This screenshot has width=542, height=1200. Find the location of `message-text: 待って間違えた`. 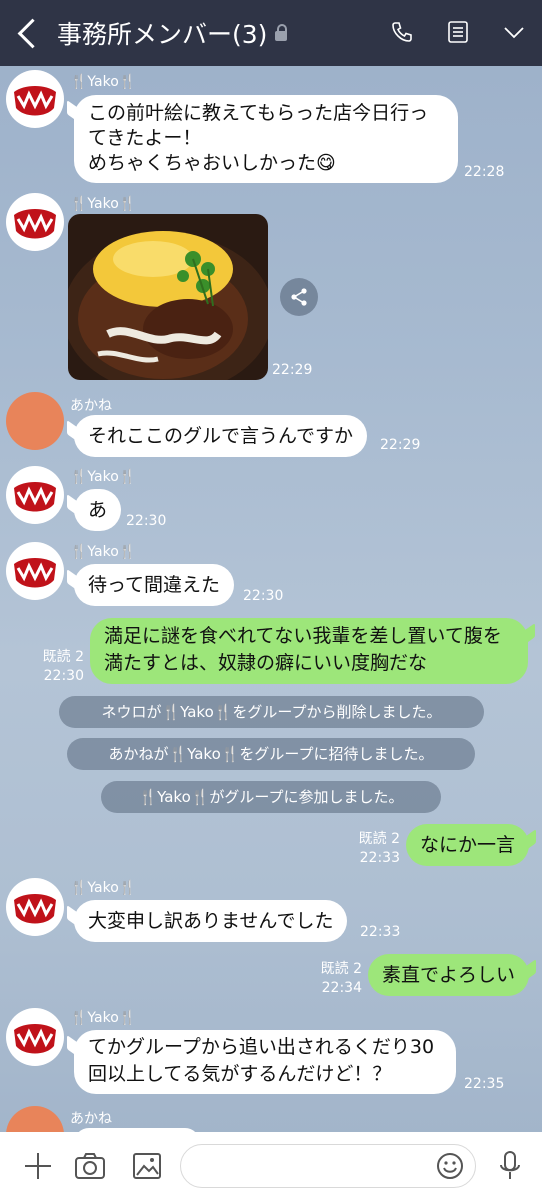

message-text: 待って間違えた is located at coordinates (154, 585).